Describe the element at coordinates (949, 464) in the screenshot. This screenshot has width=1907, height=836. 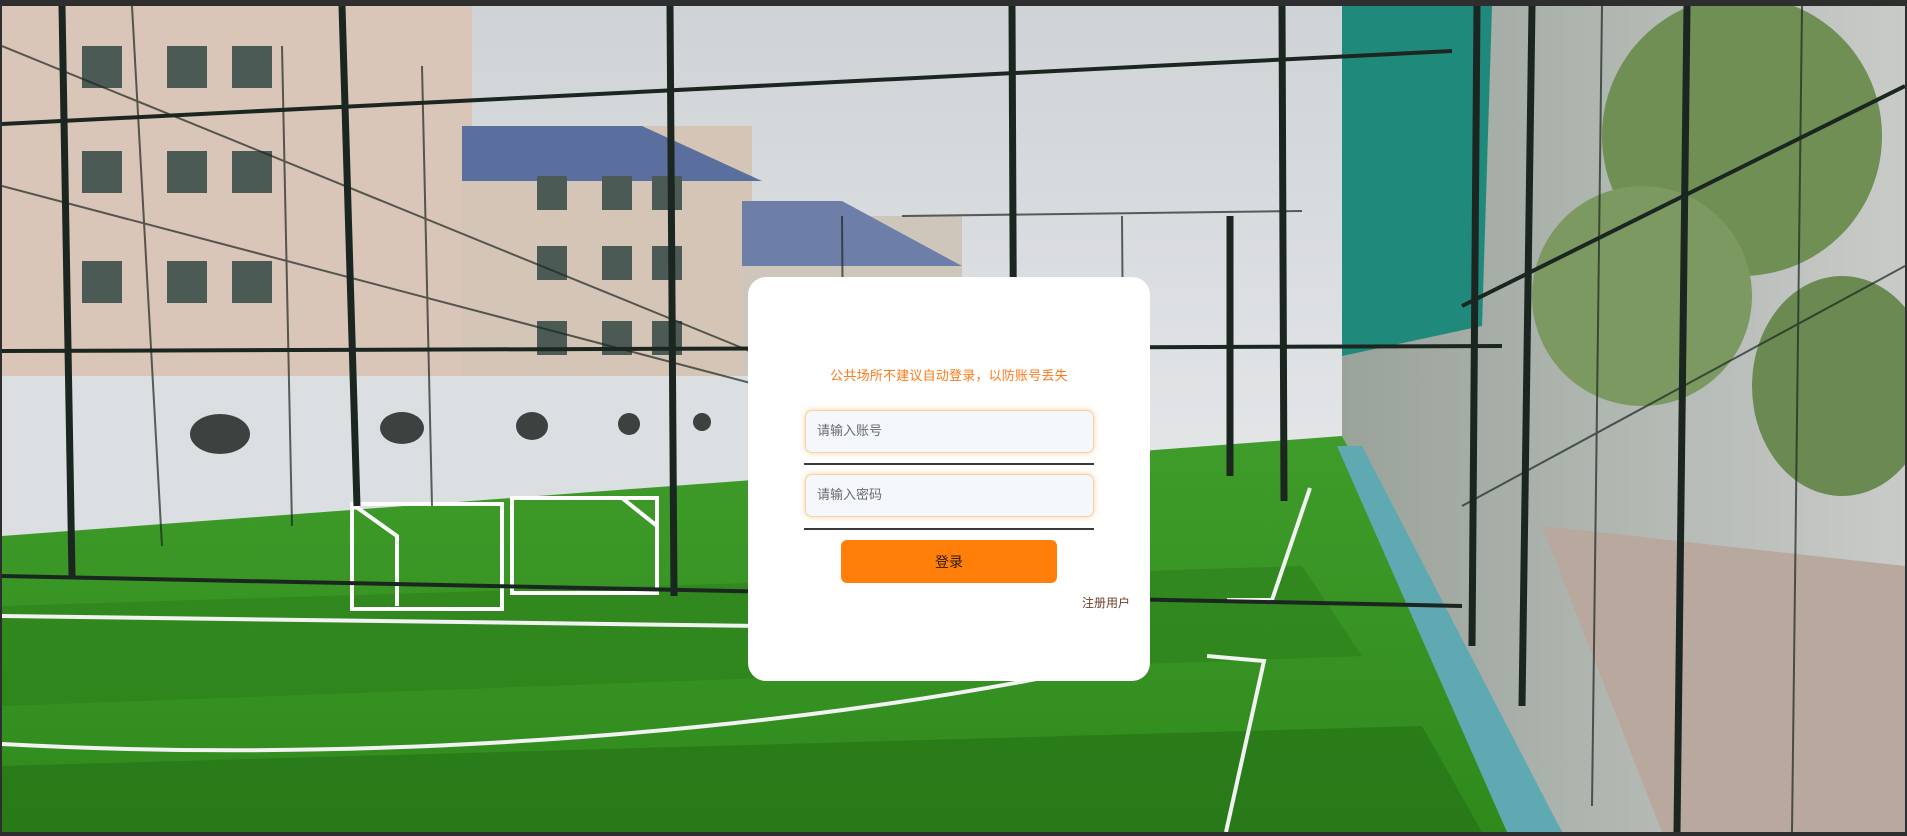
I see `account-underline` at that location.